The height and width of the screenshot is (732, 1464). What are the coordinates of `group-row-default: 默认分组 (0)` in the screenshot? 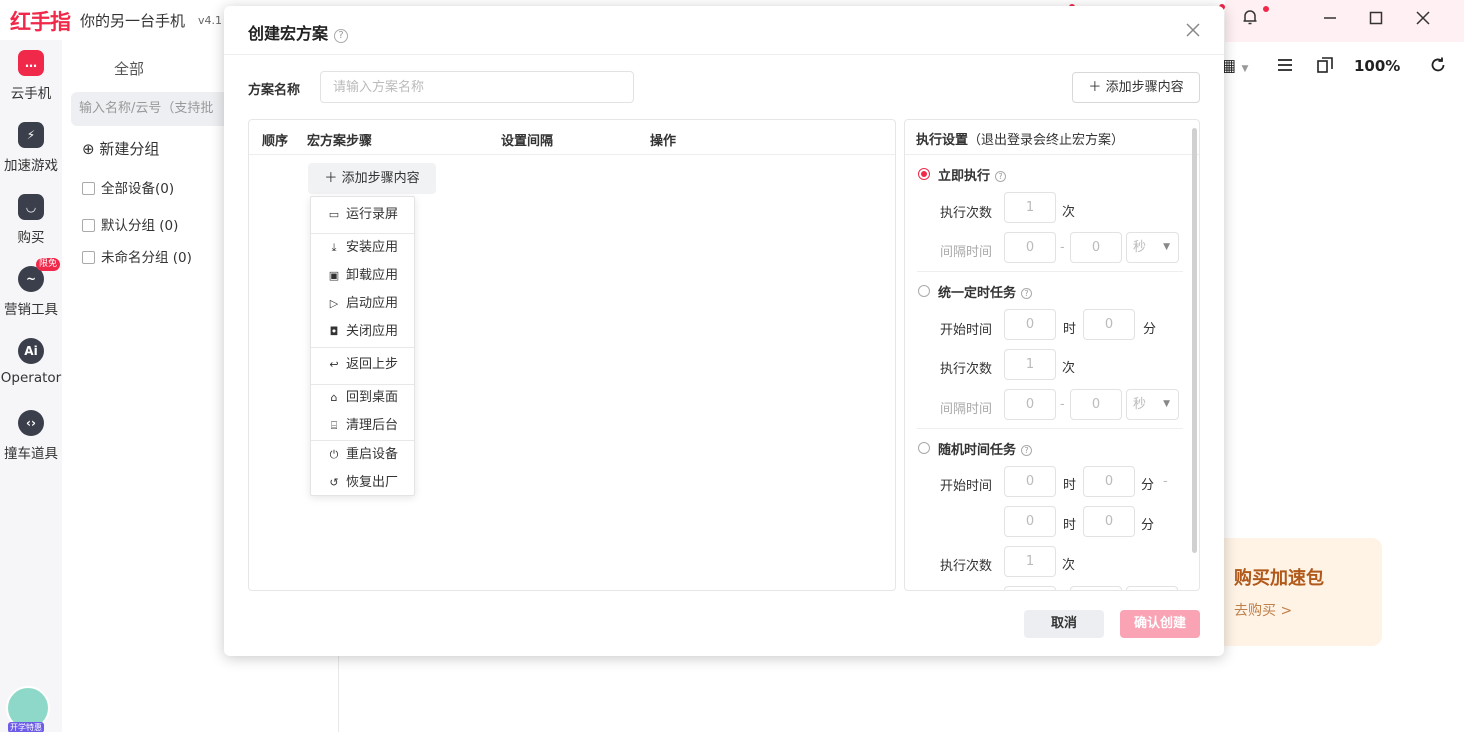 It's located at (130, 224).